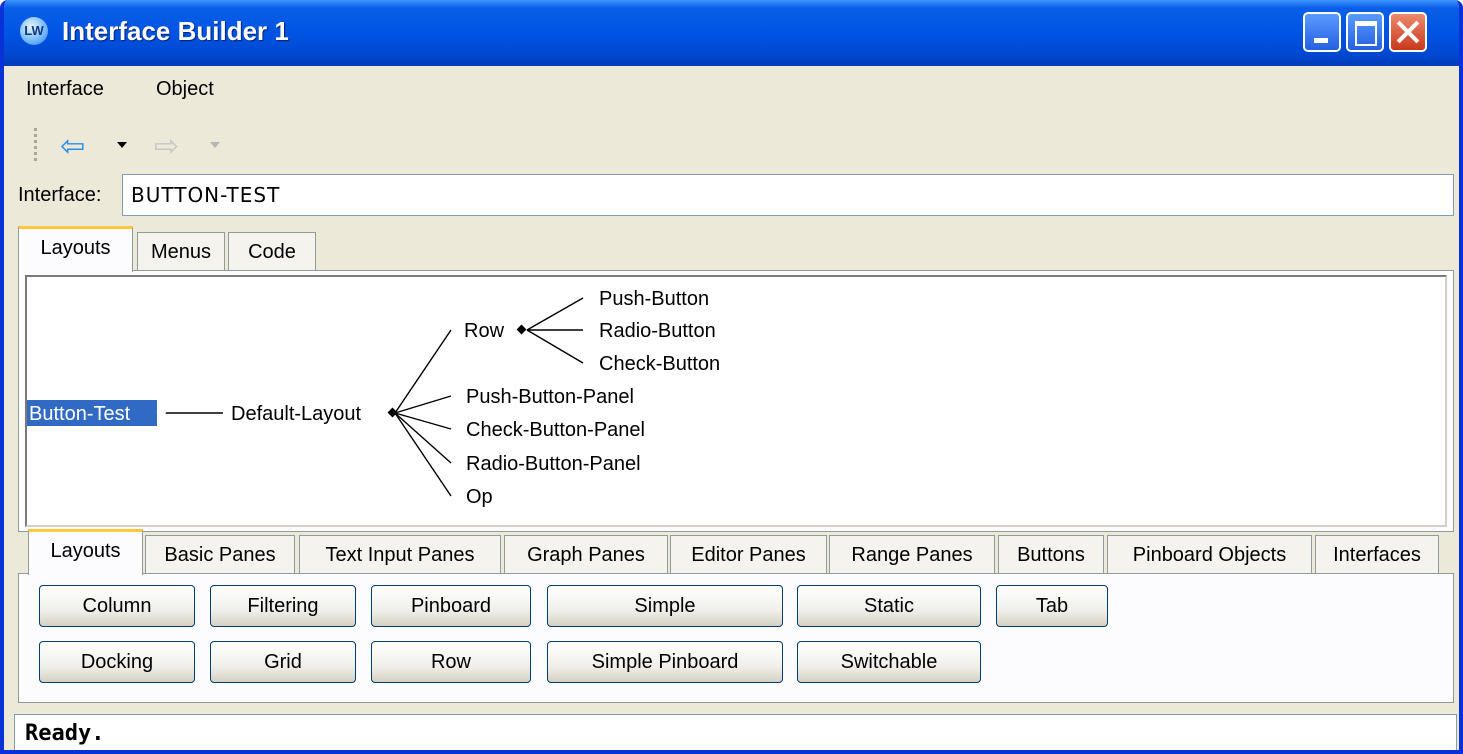 This screenshot has width=1463, height=754. Describe the element at coordinates (65, 89) in the screenshot. I see `menu-interface: Interface` at that location.